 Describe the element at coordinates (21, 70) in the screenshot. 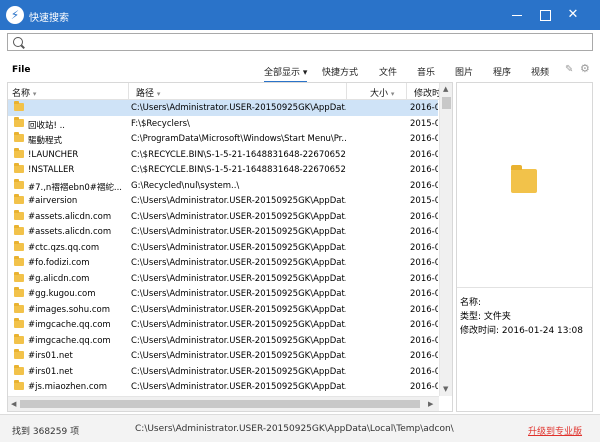

I see `file-menu: File` at that location.